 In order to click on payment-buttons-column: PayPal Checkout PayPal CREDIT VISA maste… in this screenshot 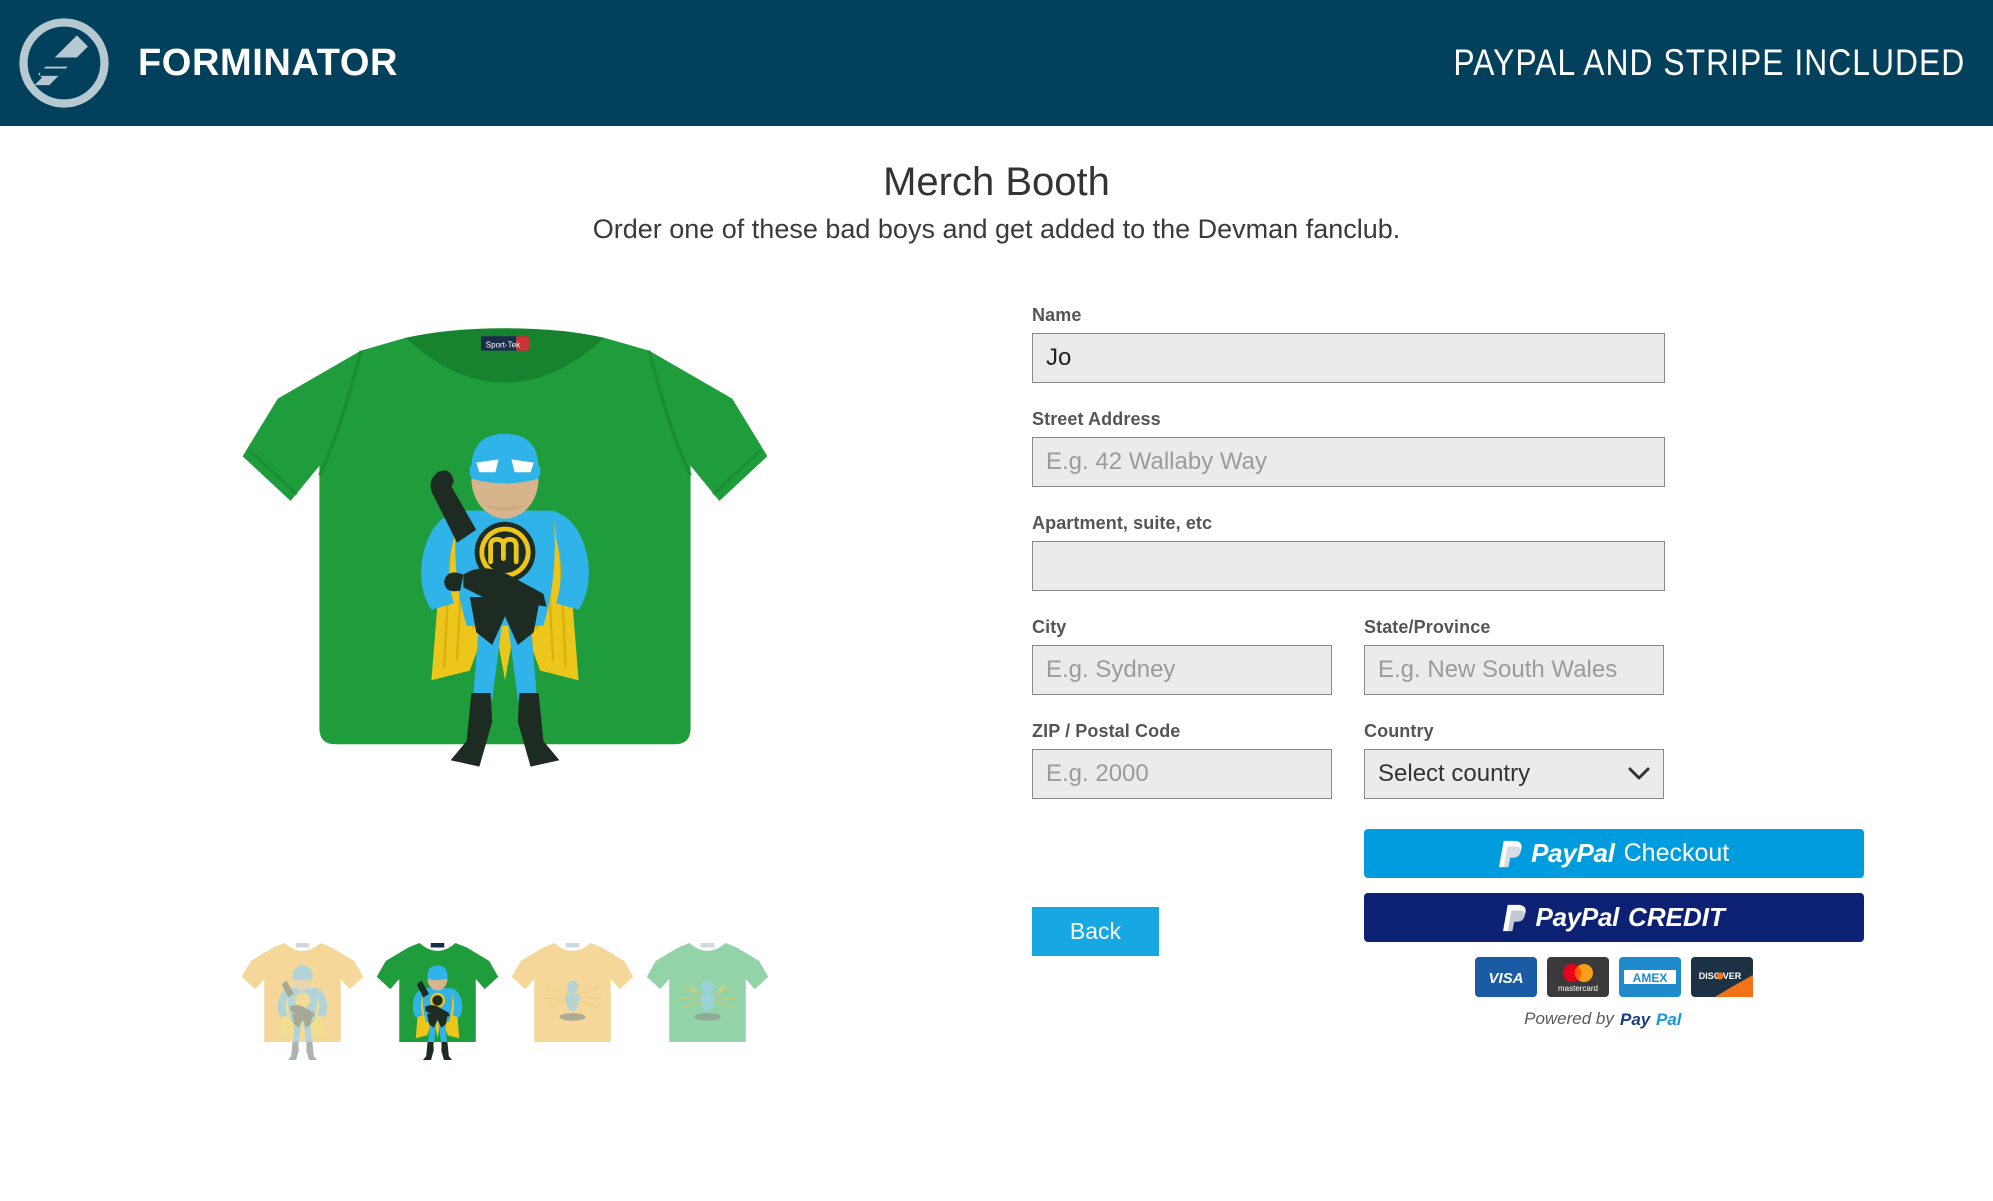, I will do `click(1614, 929)`.